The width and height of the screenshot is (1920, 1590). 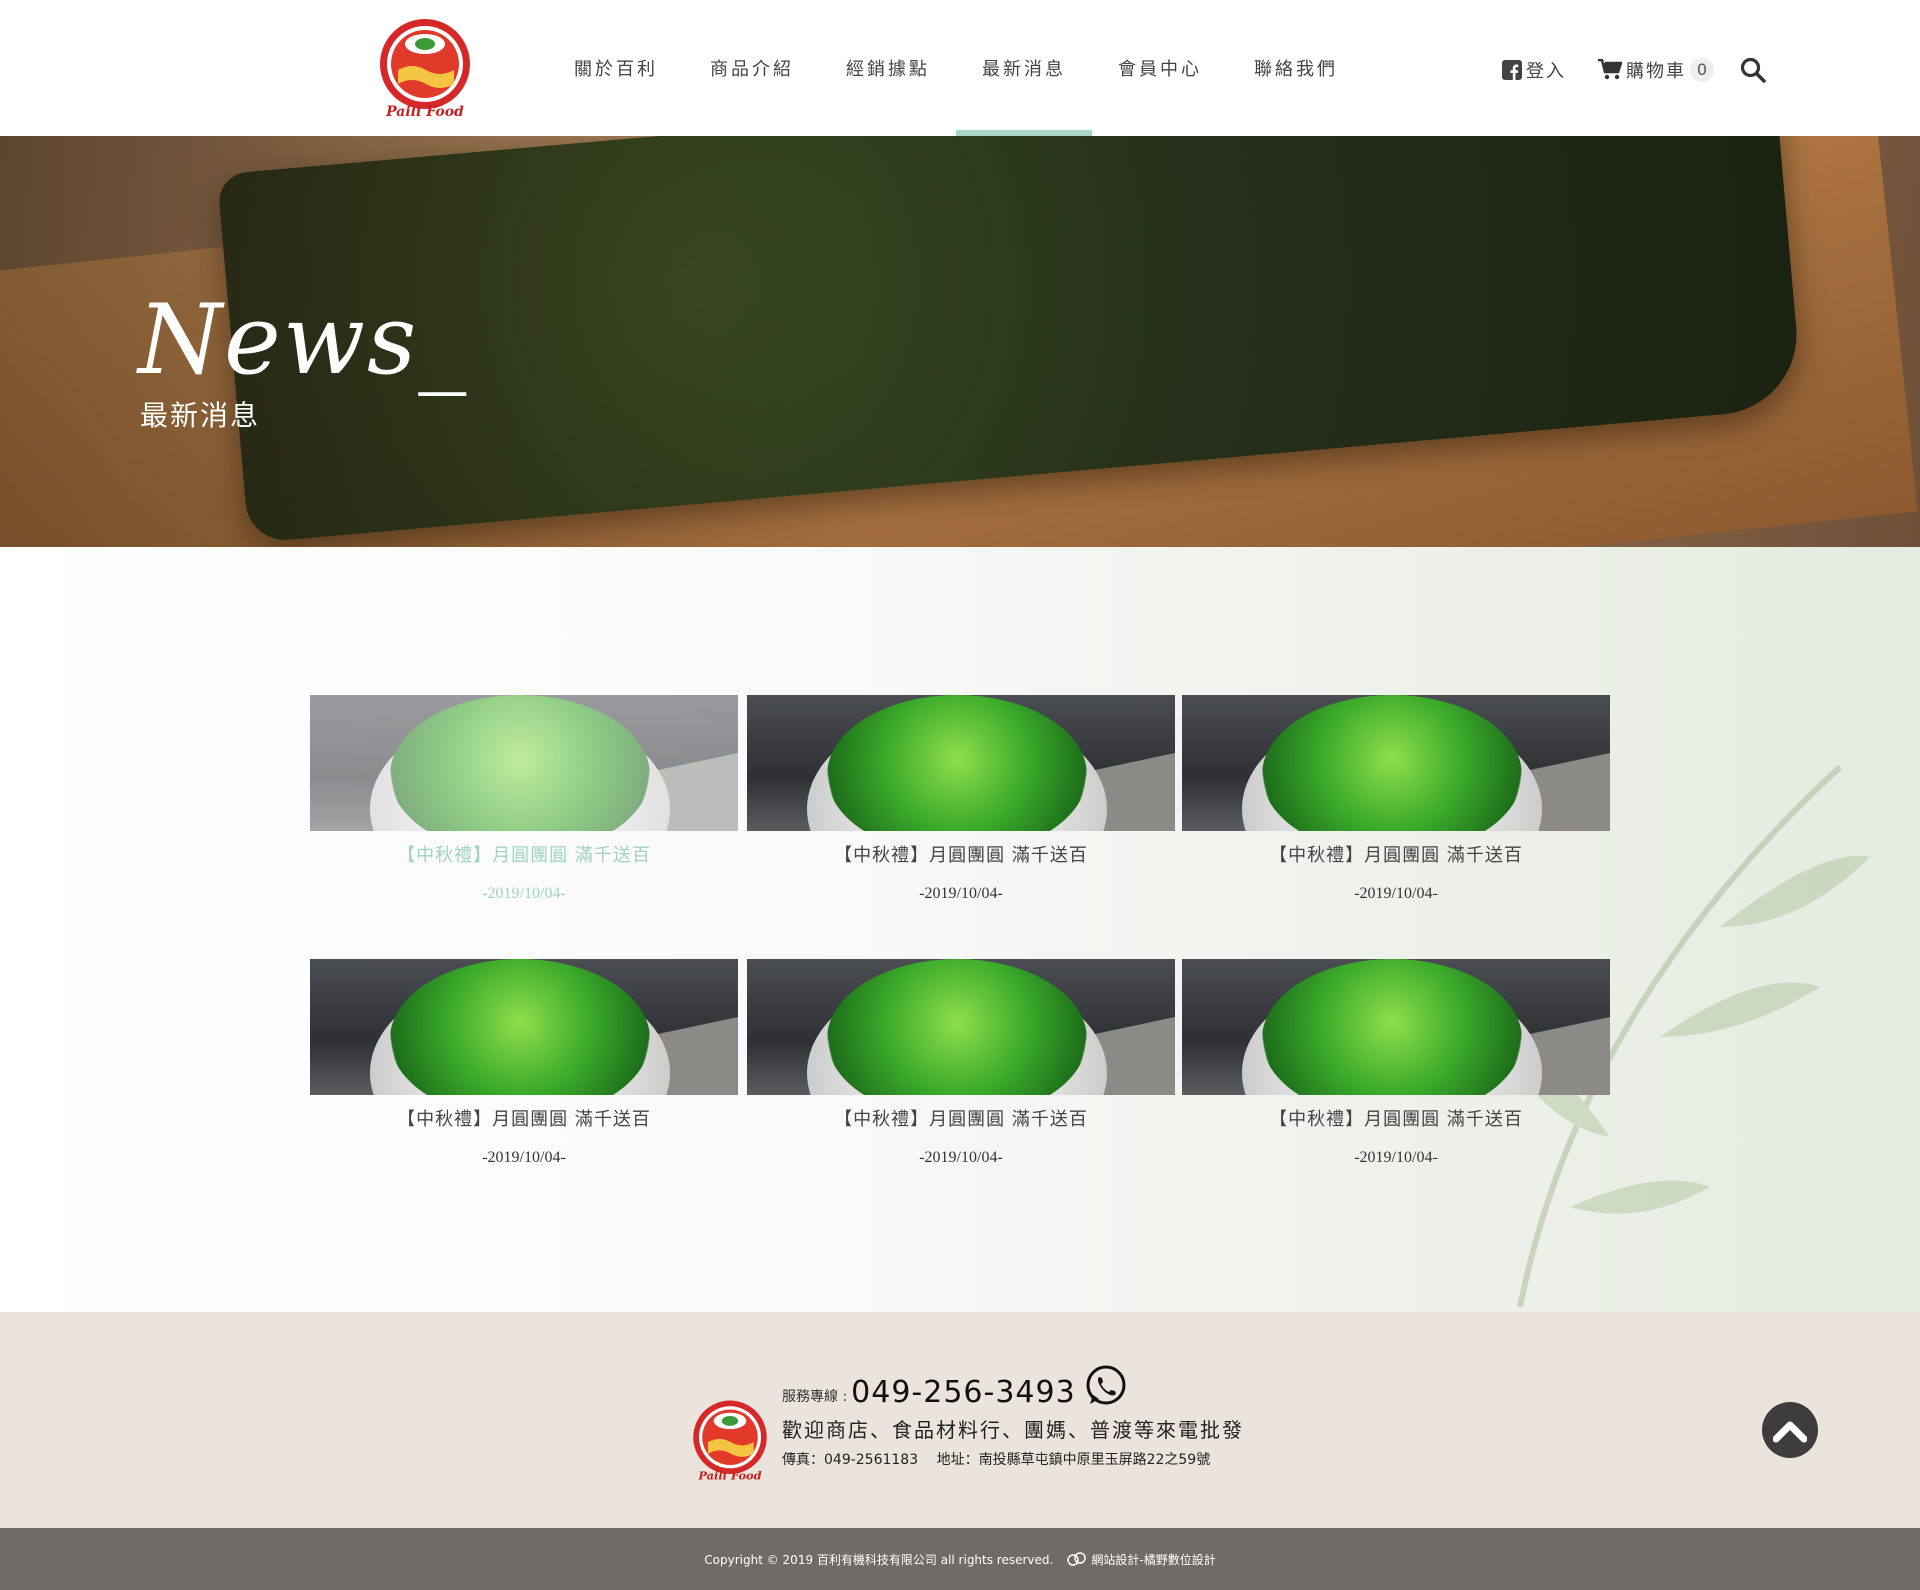 I want to click on hero-title: News_, so click(x=303, y=340).